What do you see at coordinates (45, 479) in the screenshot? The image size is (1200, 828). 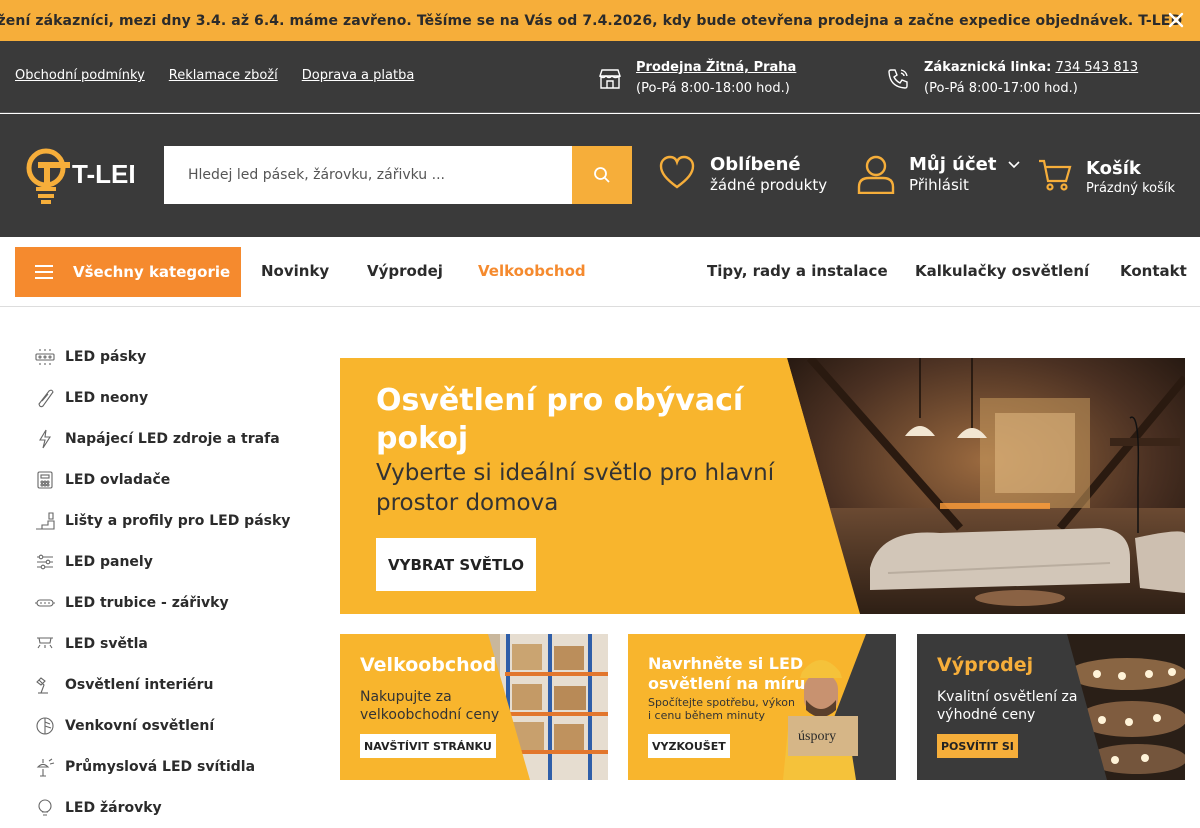 I see `controller-icon` at bounding box center [45, 479].